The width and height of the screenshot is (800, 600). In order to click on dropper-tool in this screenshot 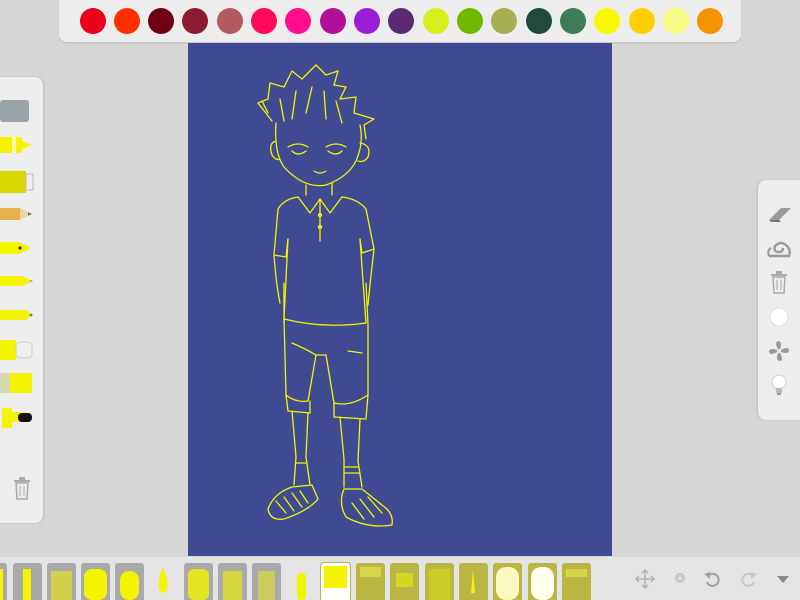, I will do `click(19, 418)`.